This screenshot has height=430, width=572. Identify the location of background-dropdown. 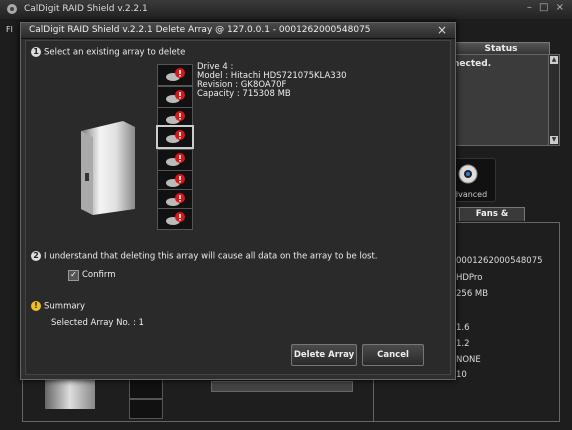
(282, 386).